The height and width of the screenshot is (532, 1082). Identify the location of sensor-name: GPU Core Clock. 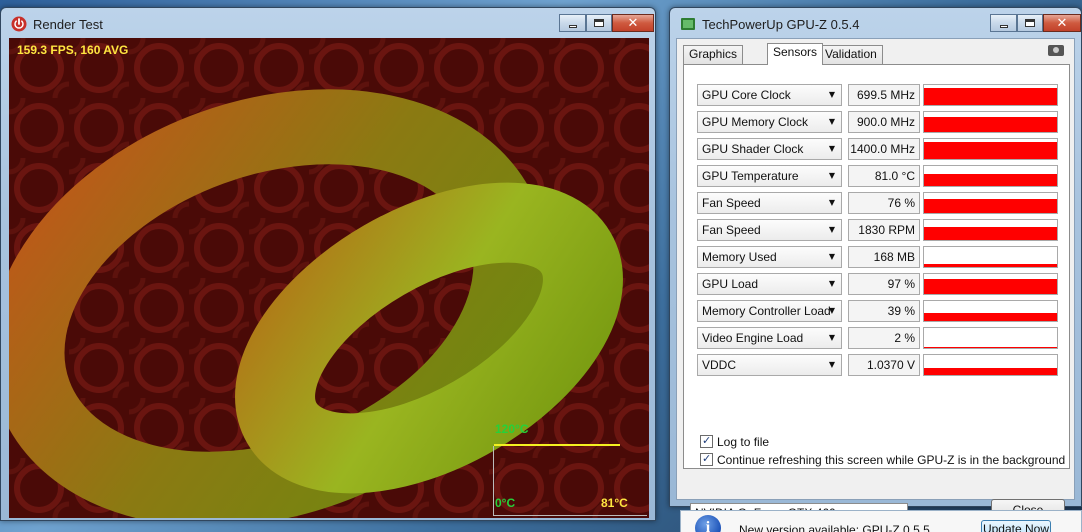
(746, 95).